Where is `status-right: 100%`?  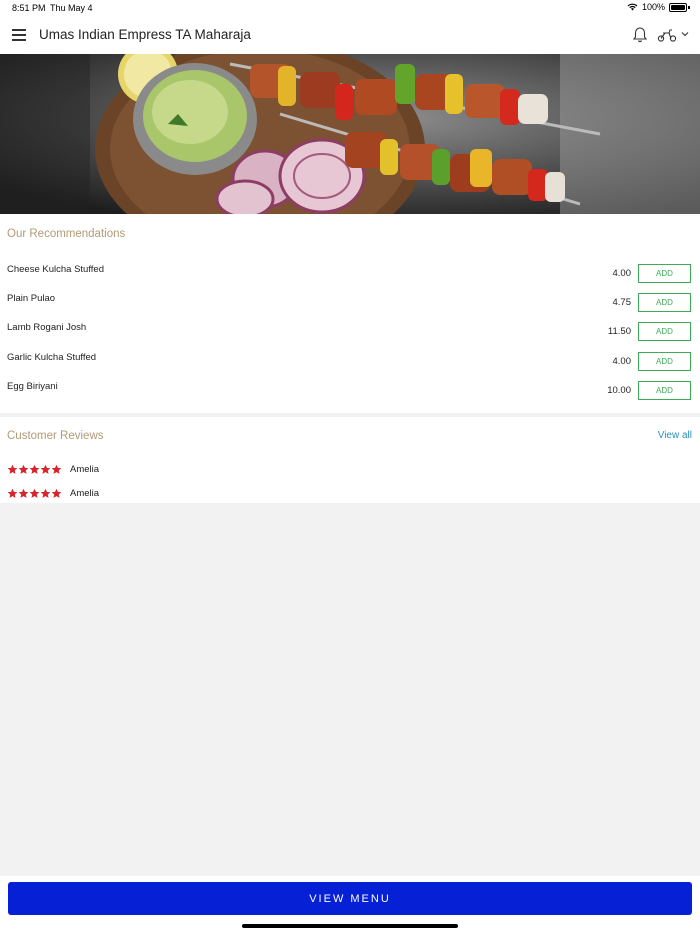
status-right: 100% is located at coordinates (658, 7).